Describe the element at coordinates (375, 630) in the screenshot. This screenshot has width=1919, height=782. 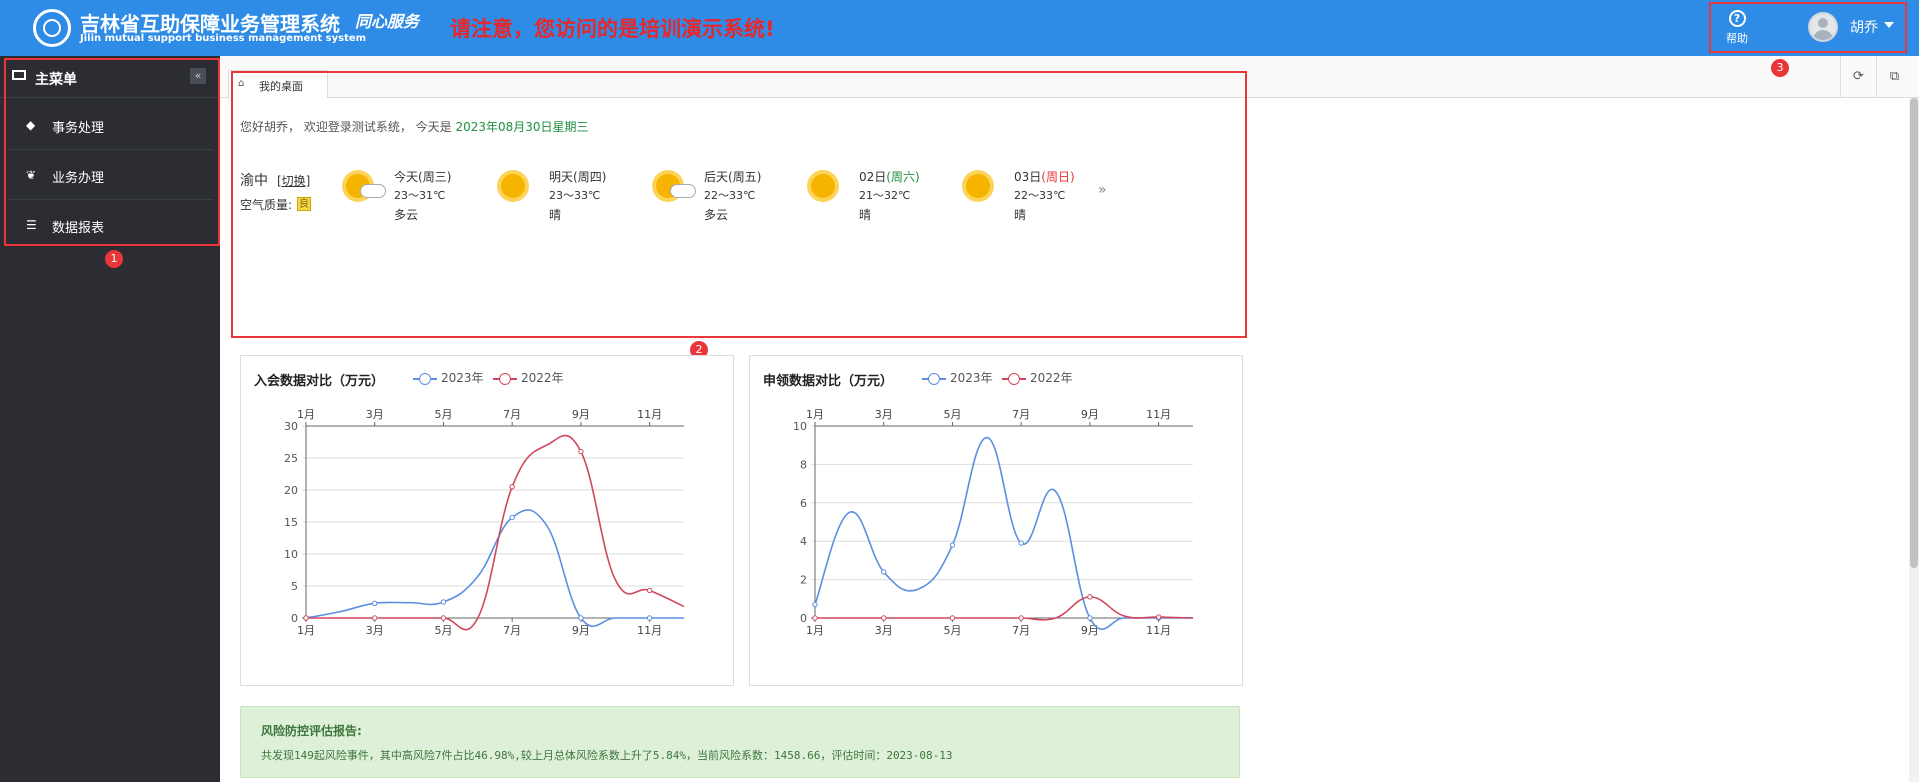
I see `x-tick-label-bottom: 3月` at that location.